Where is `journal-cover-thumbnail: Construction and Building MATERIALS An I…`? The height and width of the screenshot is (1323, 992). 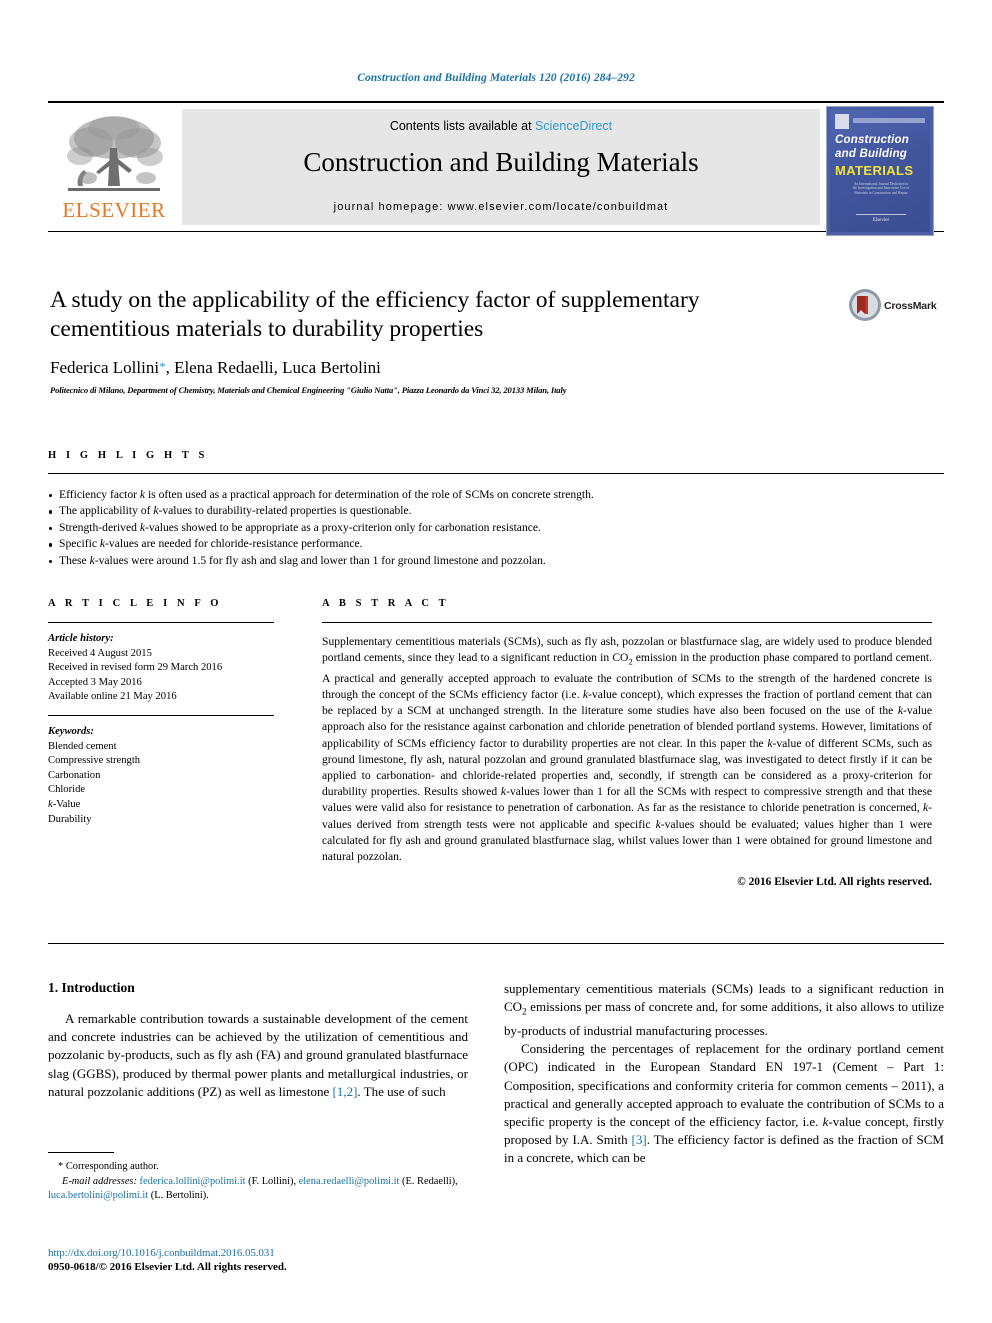 journal-cover-thumbnail: Construction and Building MATERIALS An I… is located at coordinates (880, 171).